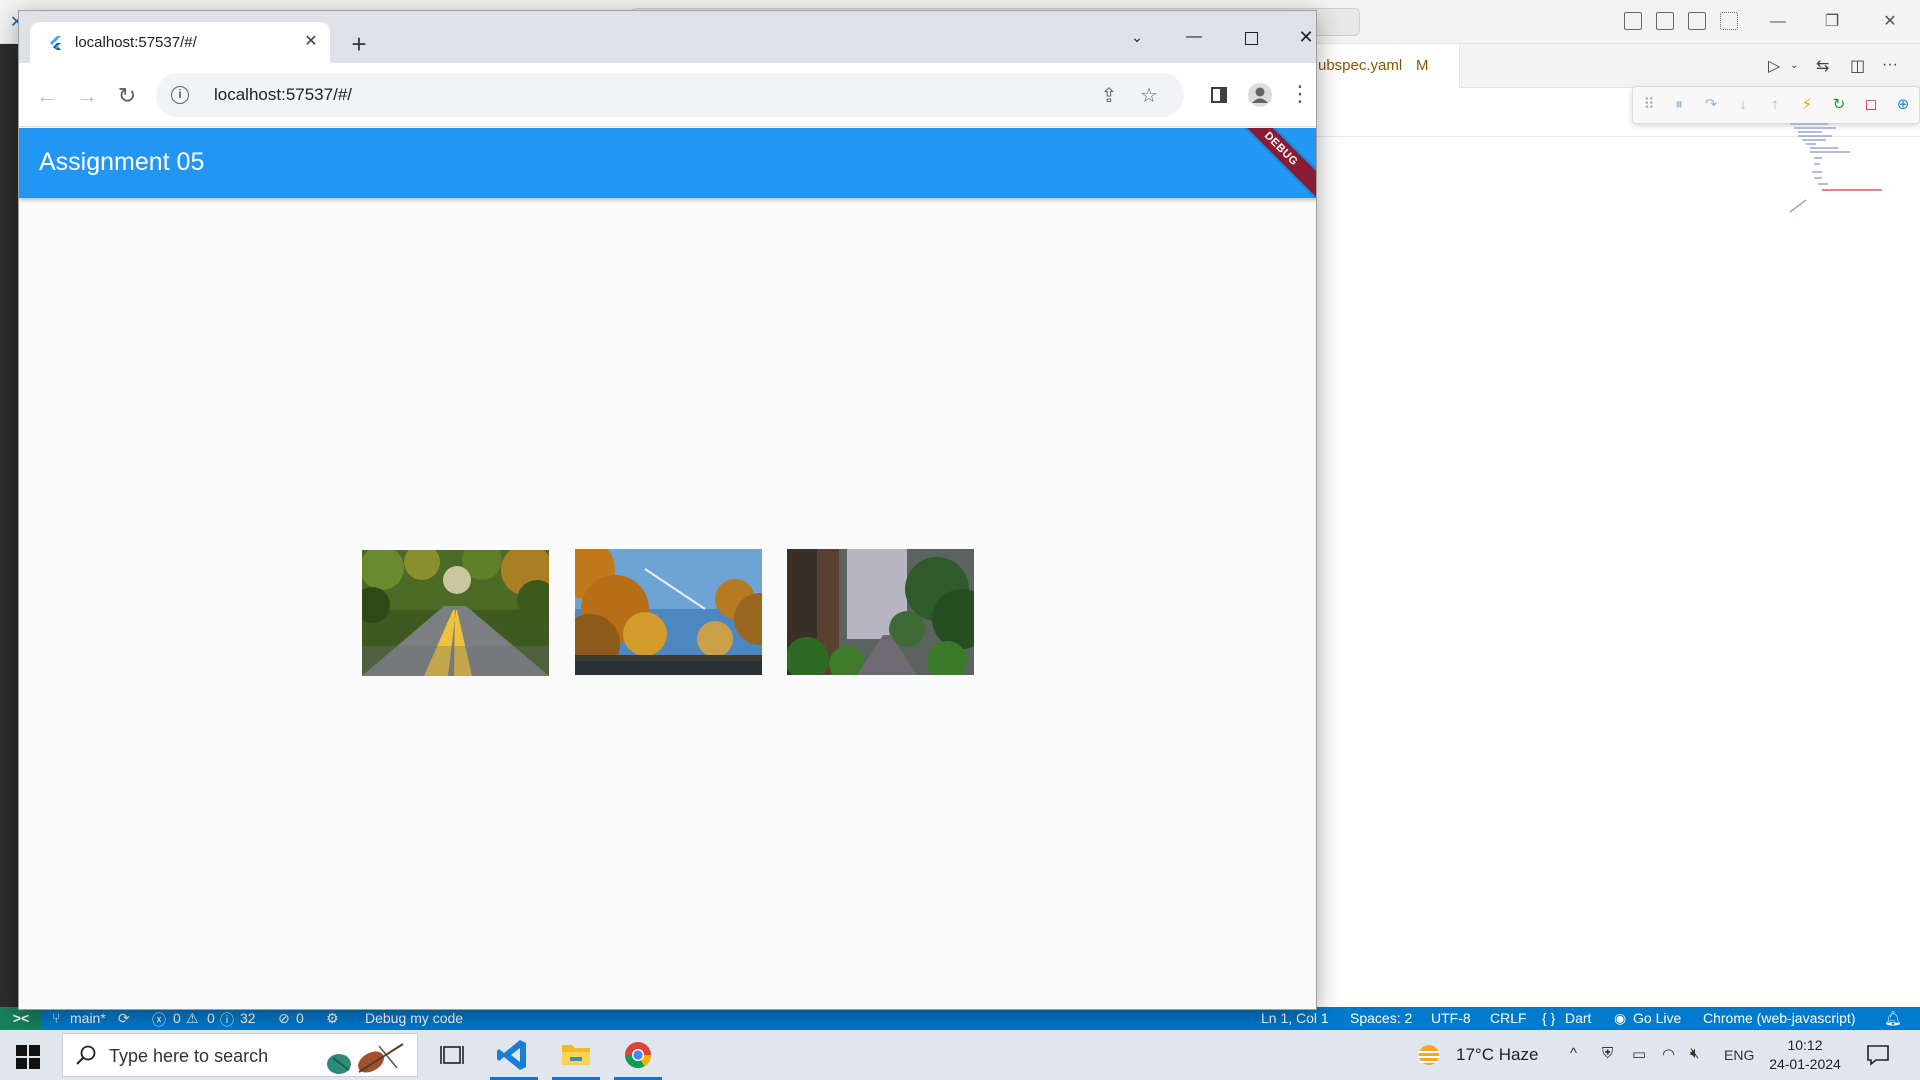  Describe the element at coordinates (1697, 21) in the screenshot. I see `toggle-secondary-sidebar-icon` at that location.